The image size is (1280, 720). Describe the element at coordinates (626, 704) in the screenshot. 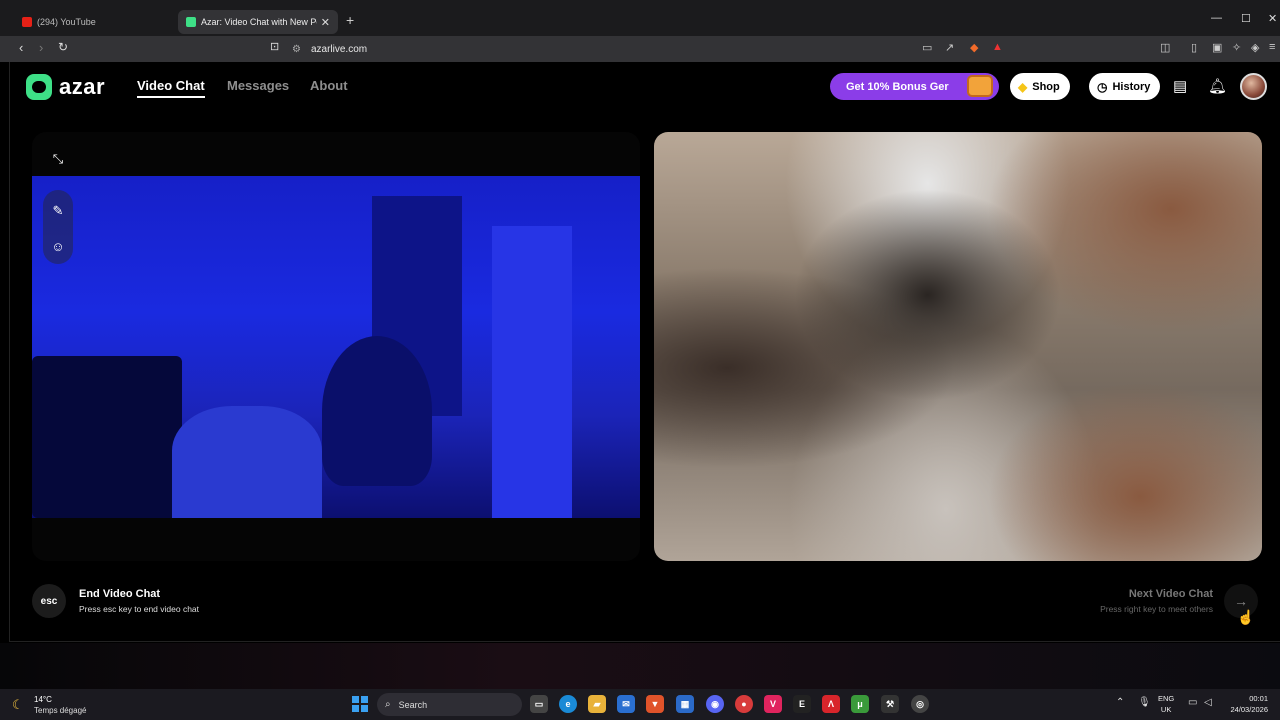

I see `mail-icon: ✉` at that location.